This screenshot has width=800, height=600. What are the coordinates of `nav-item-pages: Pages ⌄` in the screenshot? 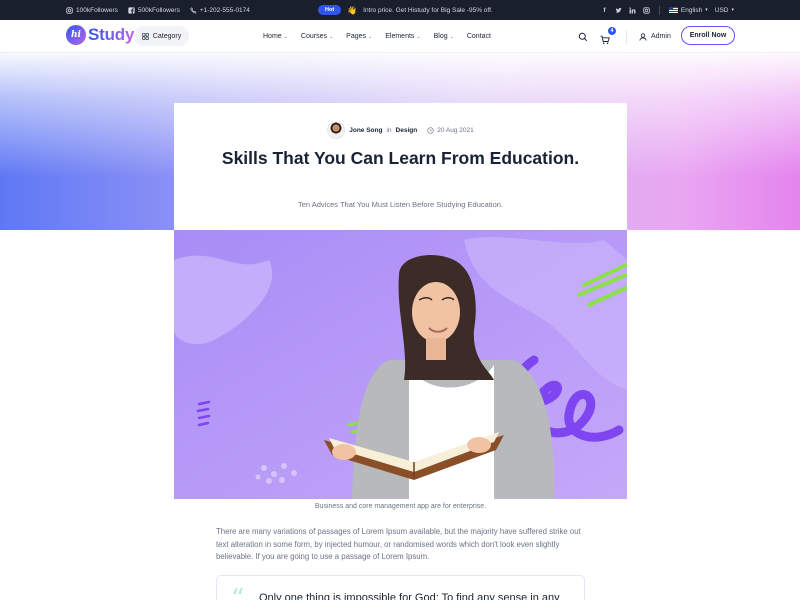 It's located at (359, 36).